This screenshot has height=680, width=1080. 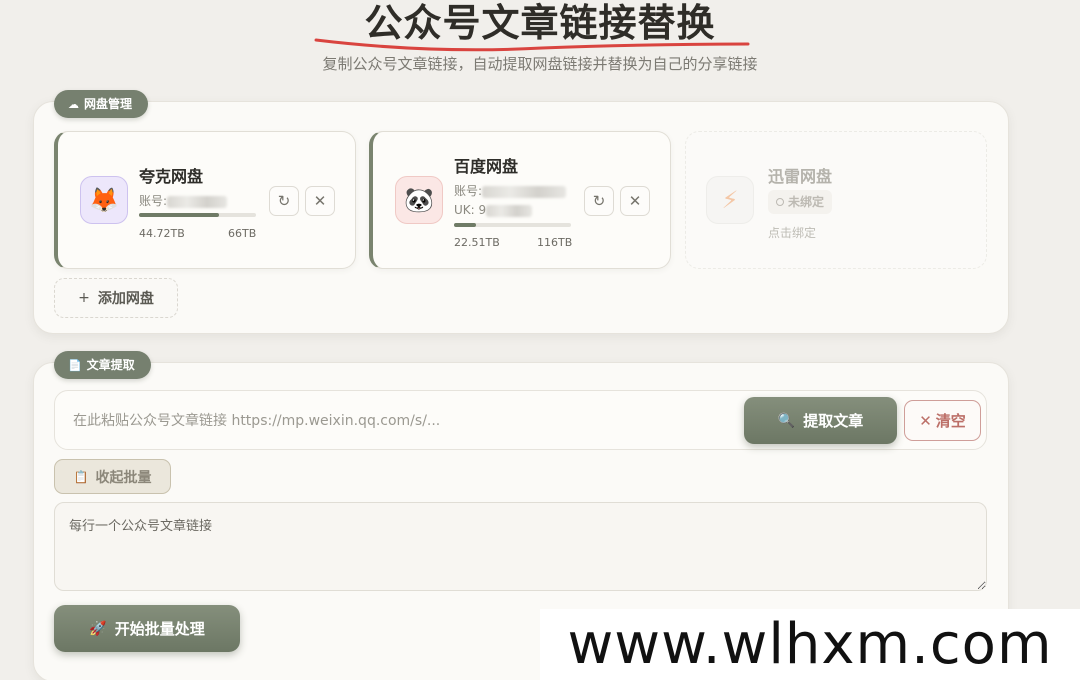 What do you see at coordinates (555, 242) in the screenshot?
I see `storage-total: 116TB` at bounding box center [555, 242].